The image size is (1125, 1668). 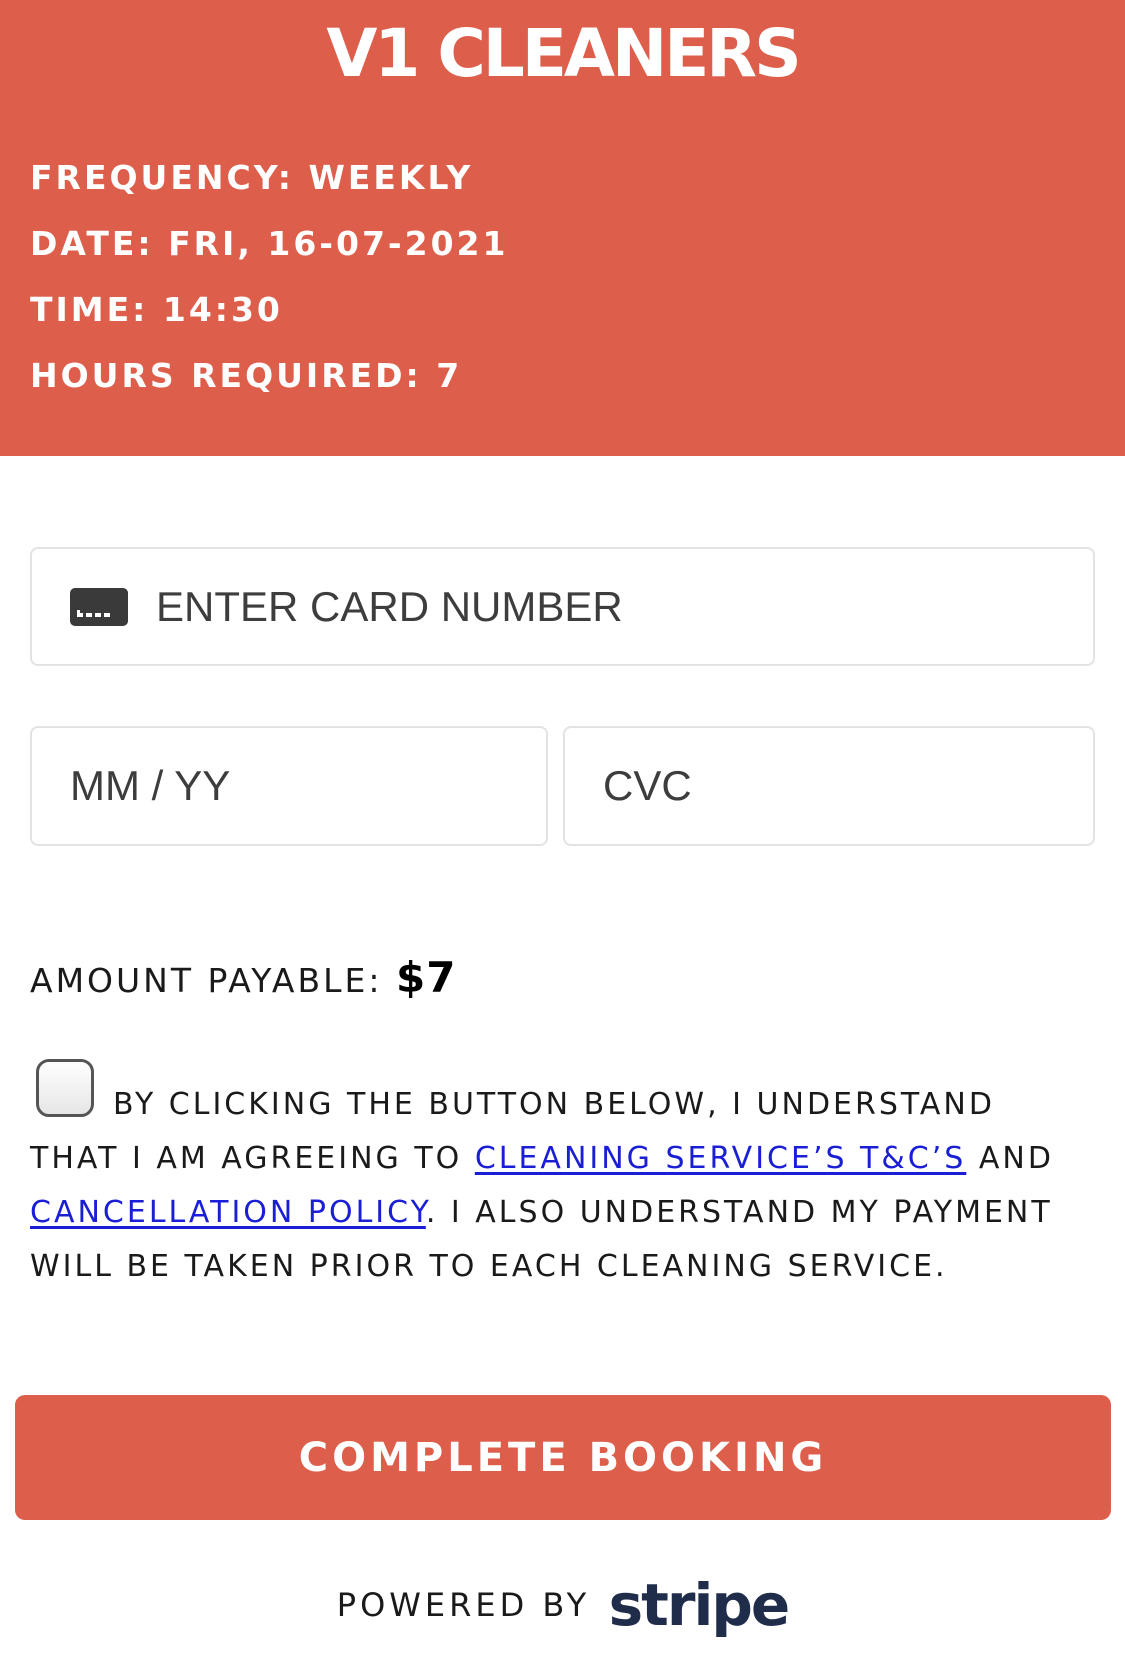 I want to click on card-number-field, so click(x=562, y=606).